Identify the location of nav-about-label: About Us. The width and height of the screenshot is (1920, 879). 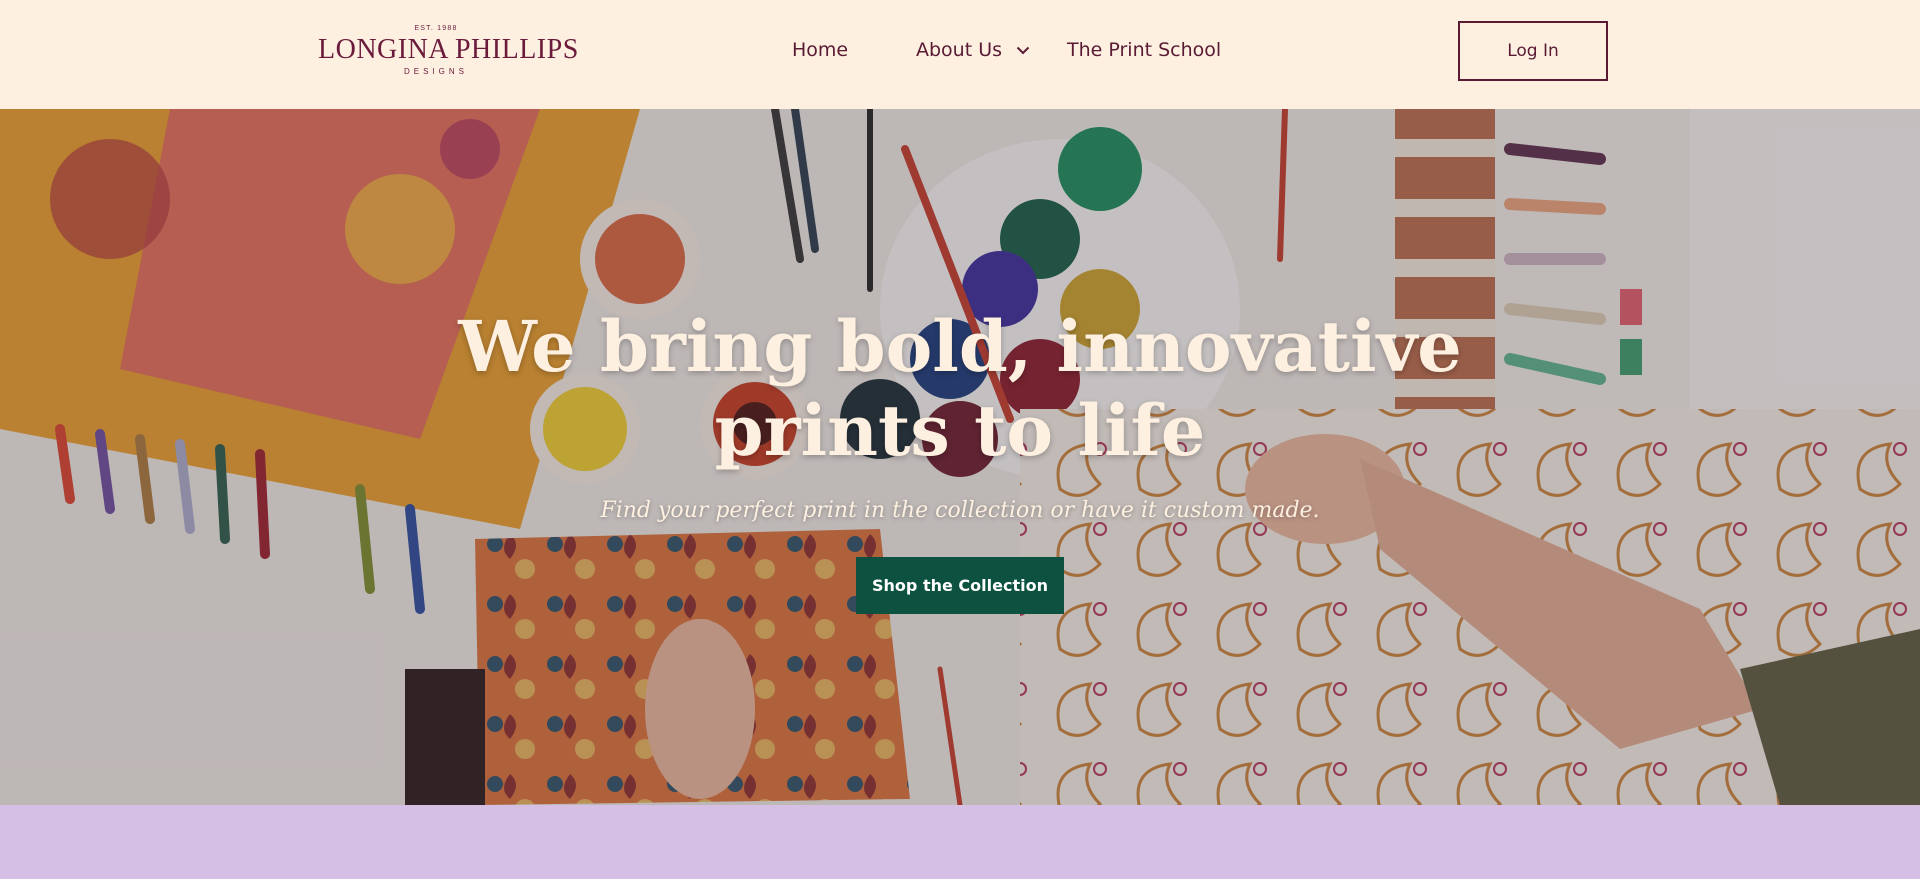
(959, 50).